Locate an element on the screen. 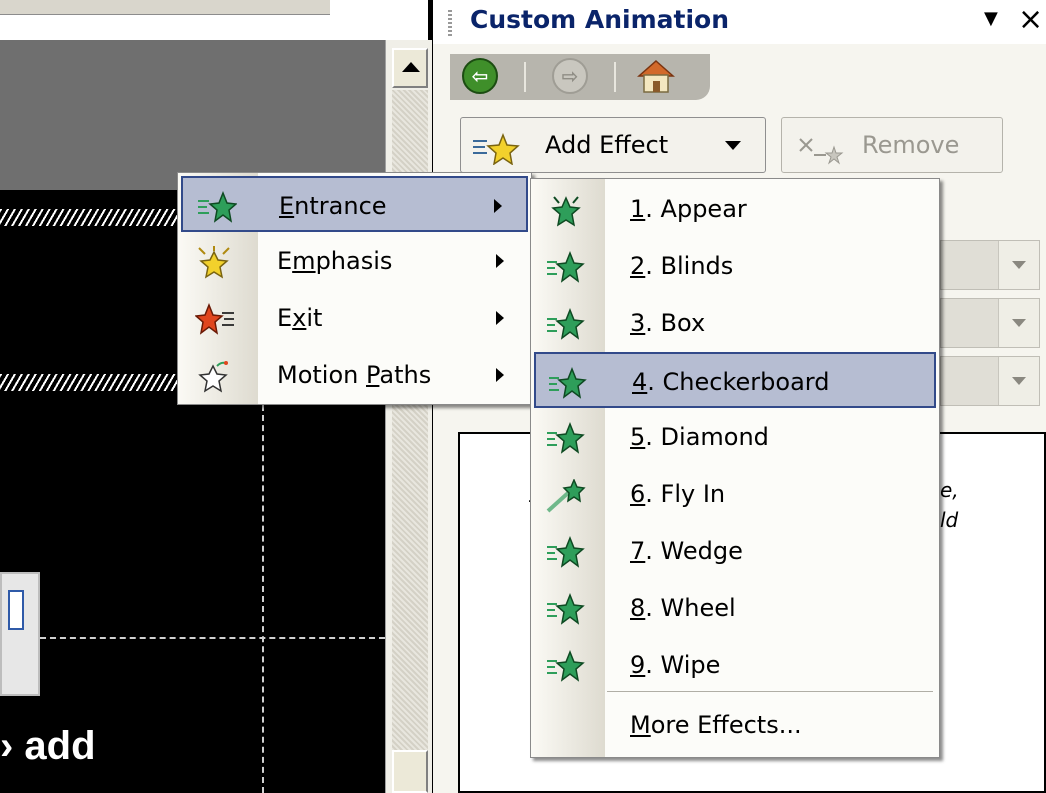  menu-item-label: Entrance is located at coordinates (333, 206).